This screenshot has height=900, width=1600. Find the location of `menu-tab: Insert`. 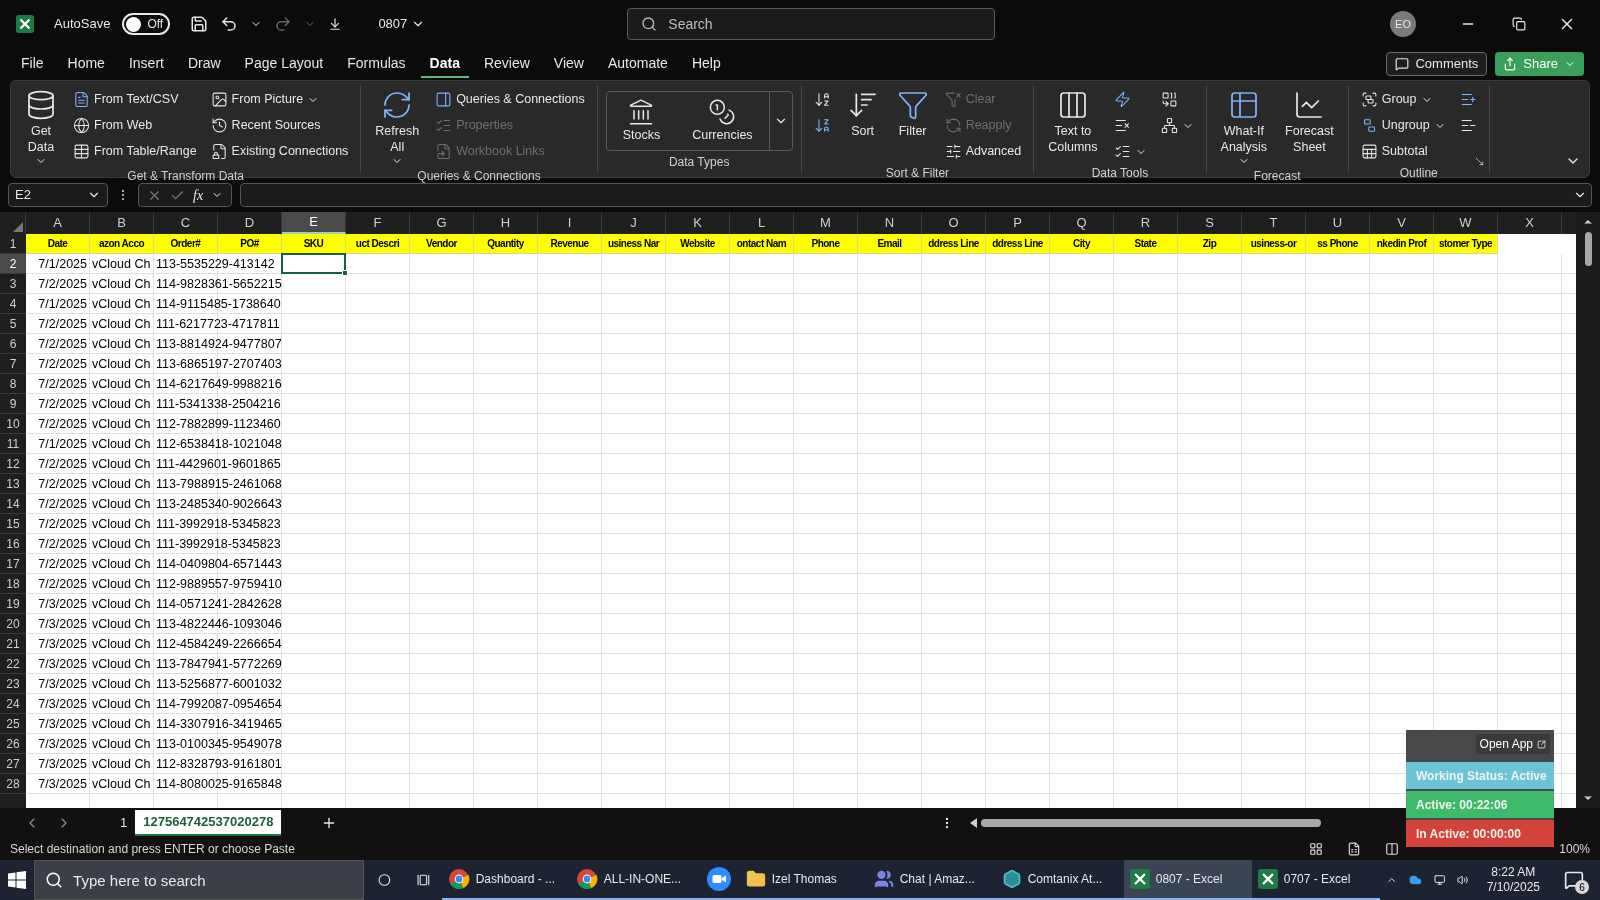

menu-tab: Insert is located at coordinates (146, 64).